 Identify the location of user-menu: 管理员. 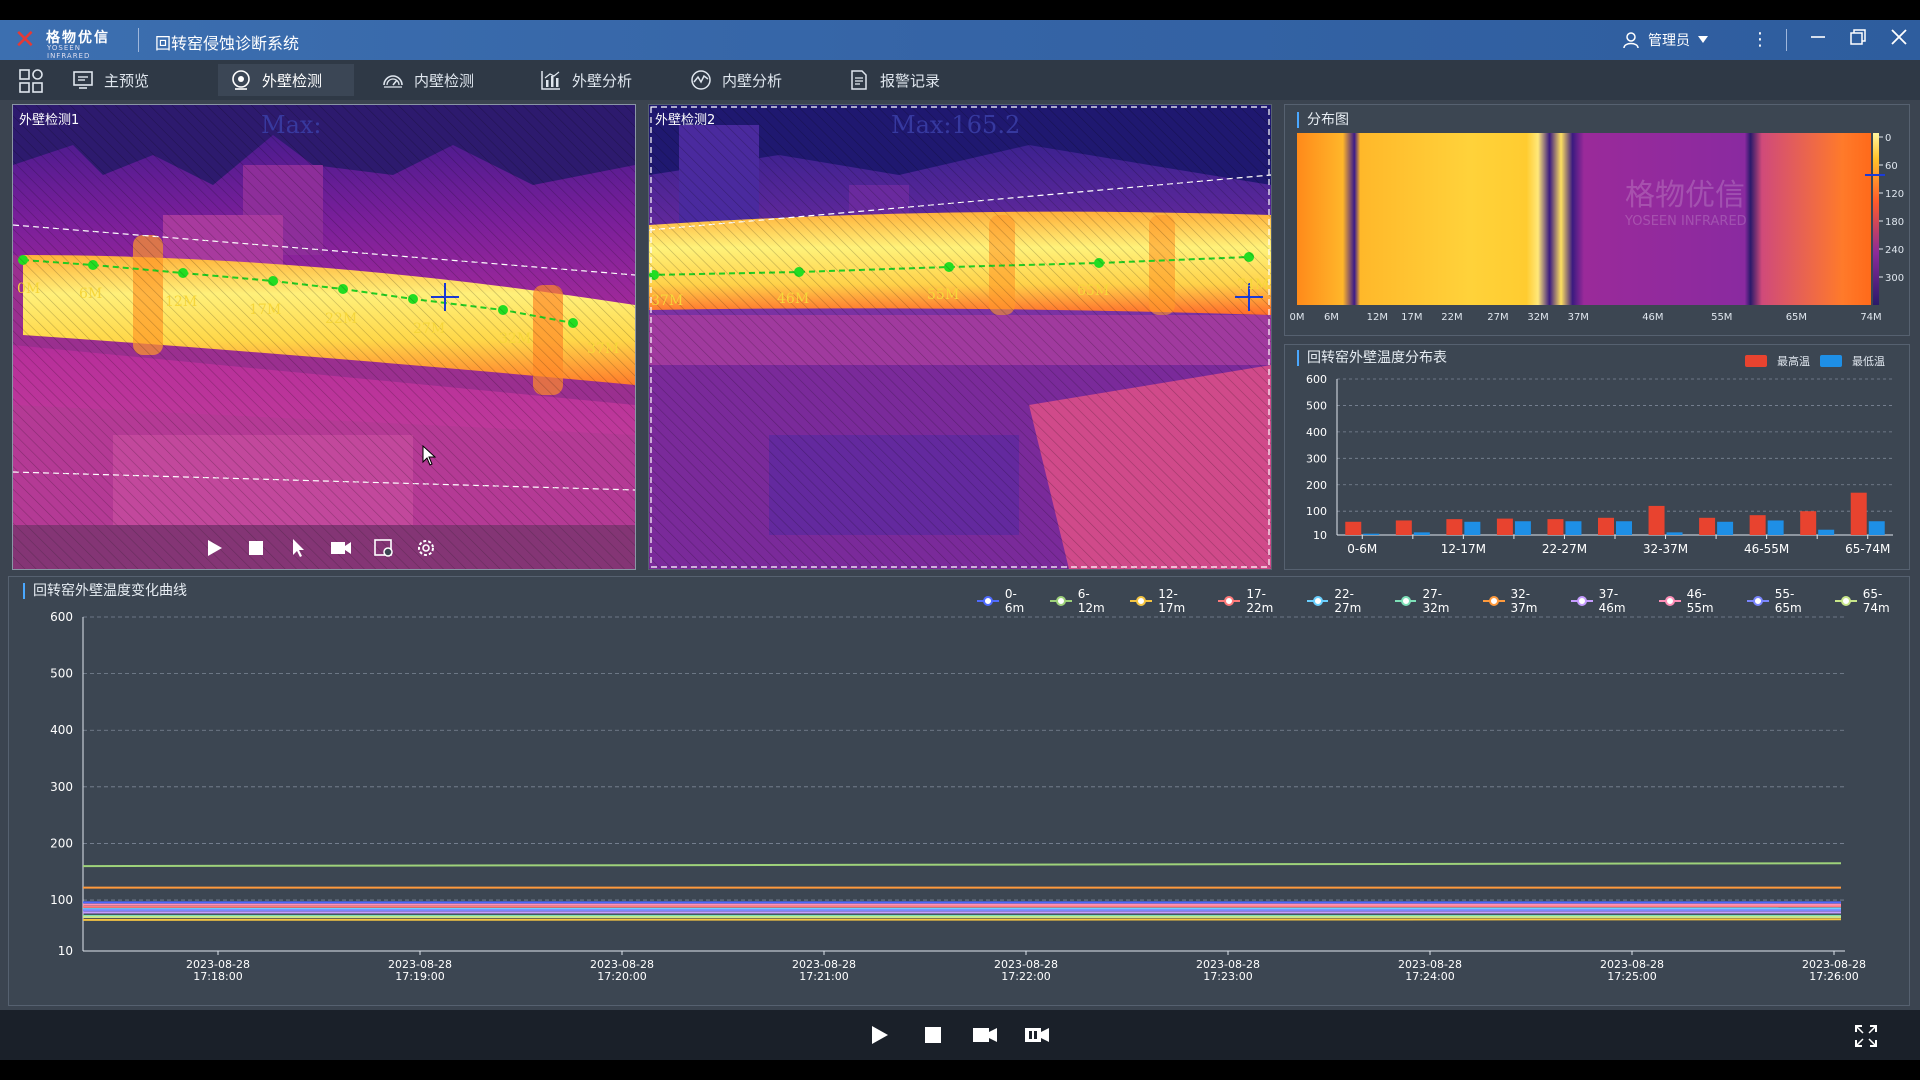
(1665, 40).